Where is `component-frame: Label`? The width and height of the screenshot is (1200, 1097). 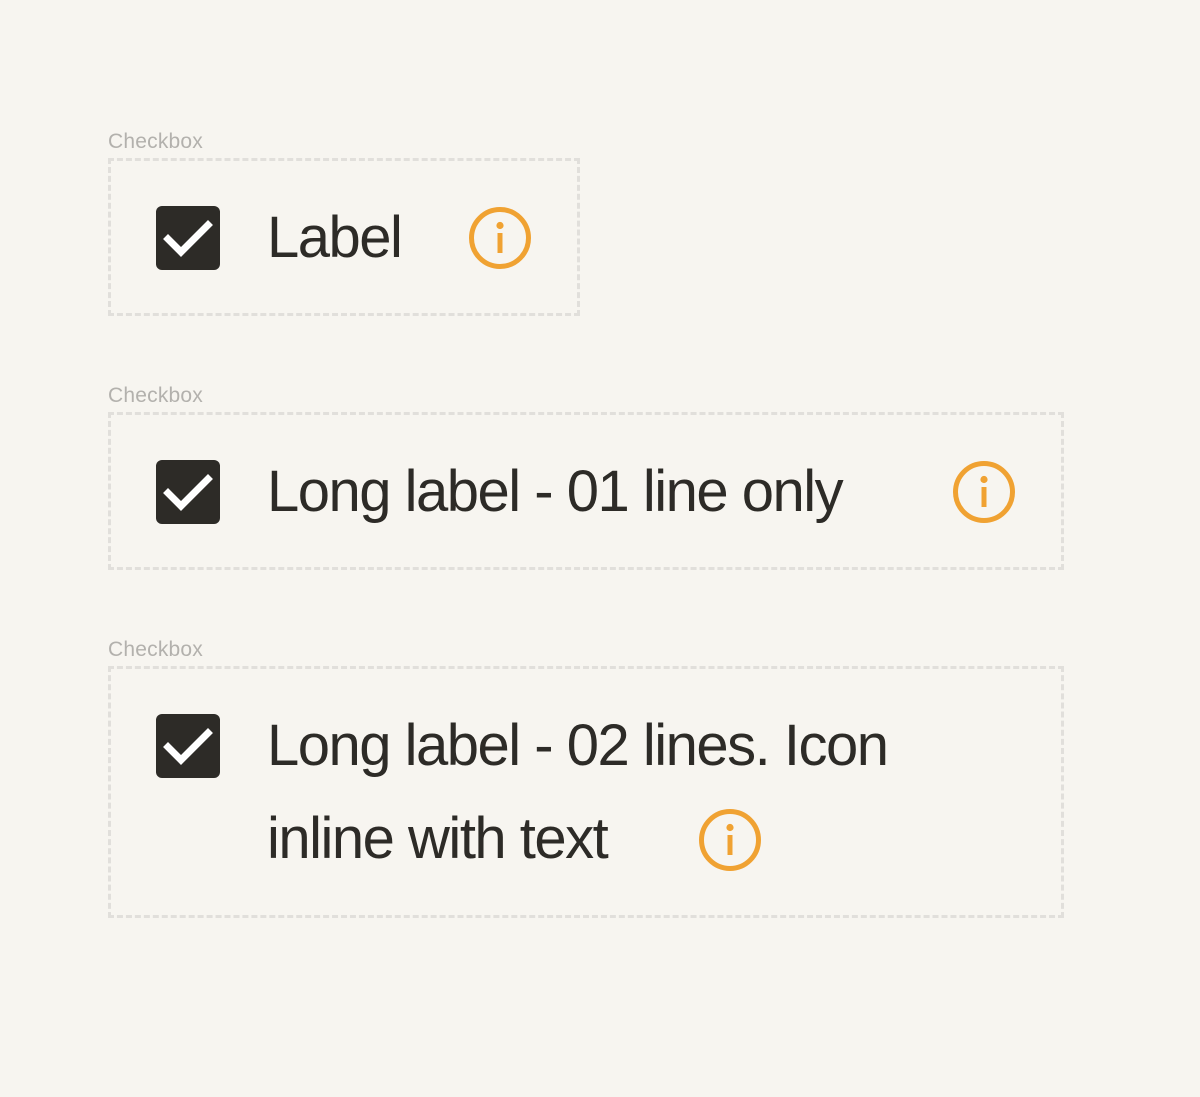 component-frame: Label is located at coordinates (344, 237).